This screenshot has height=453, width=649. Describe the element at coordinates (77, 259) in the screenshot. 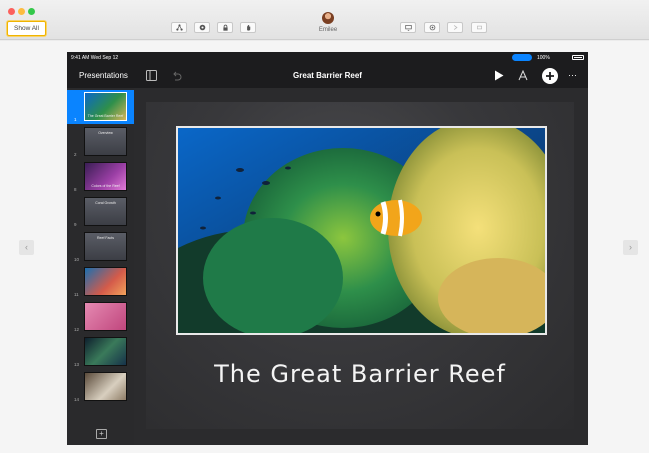

I see `slide-number: 10` at that location.